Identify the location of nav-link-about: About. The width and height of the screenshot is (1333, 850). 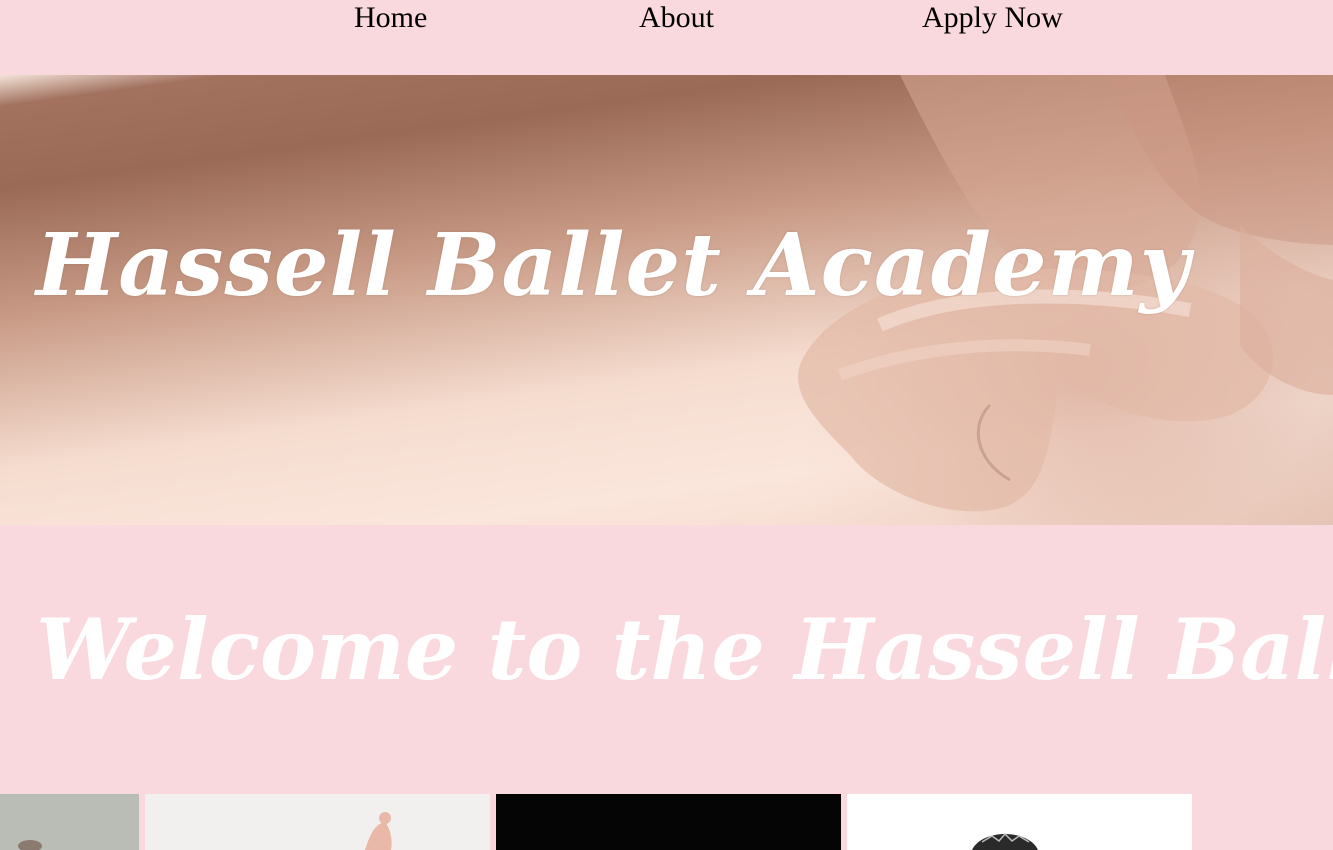
(676, 18).